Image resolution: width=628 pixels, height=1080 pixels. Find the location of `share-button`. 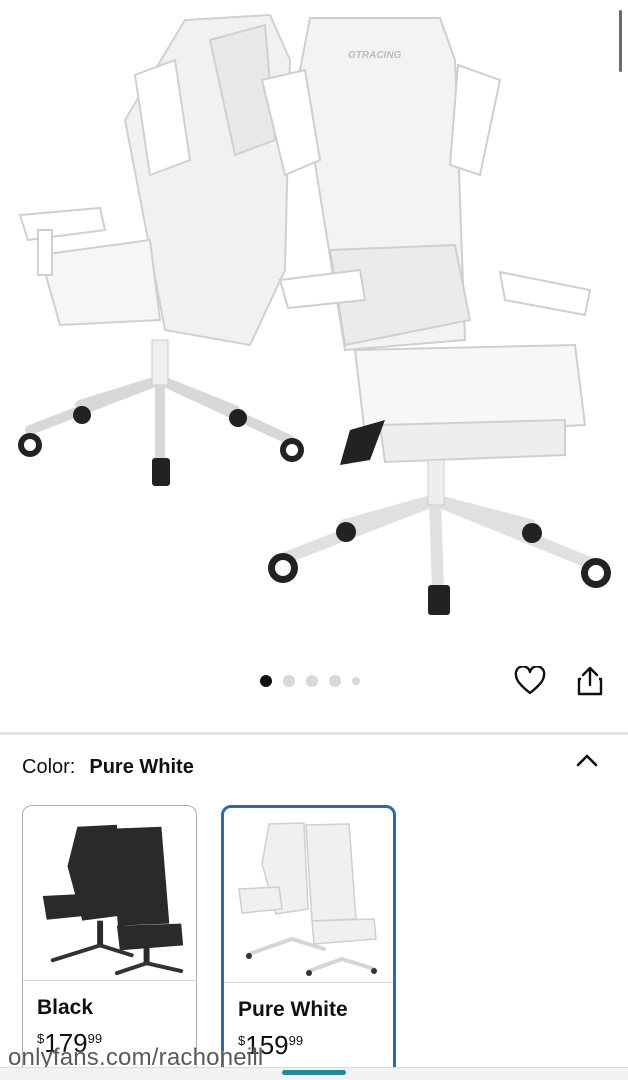

share-button is located at coordinates (590, 681).